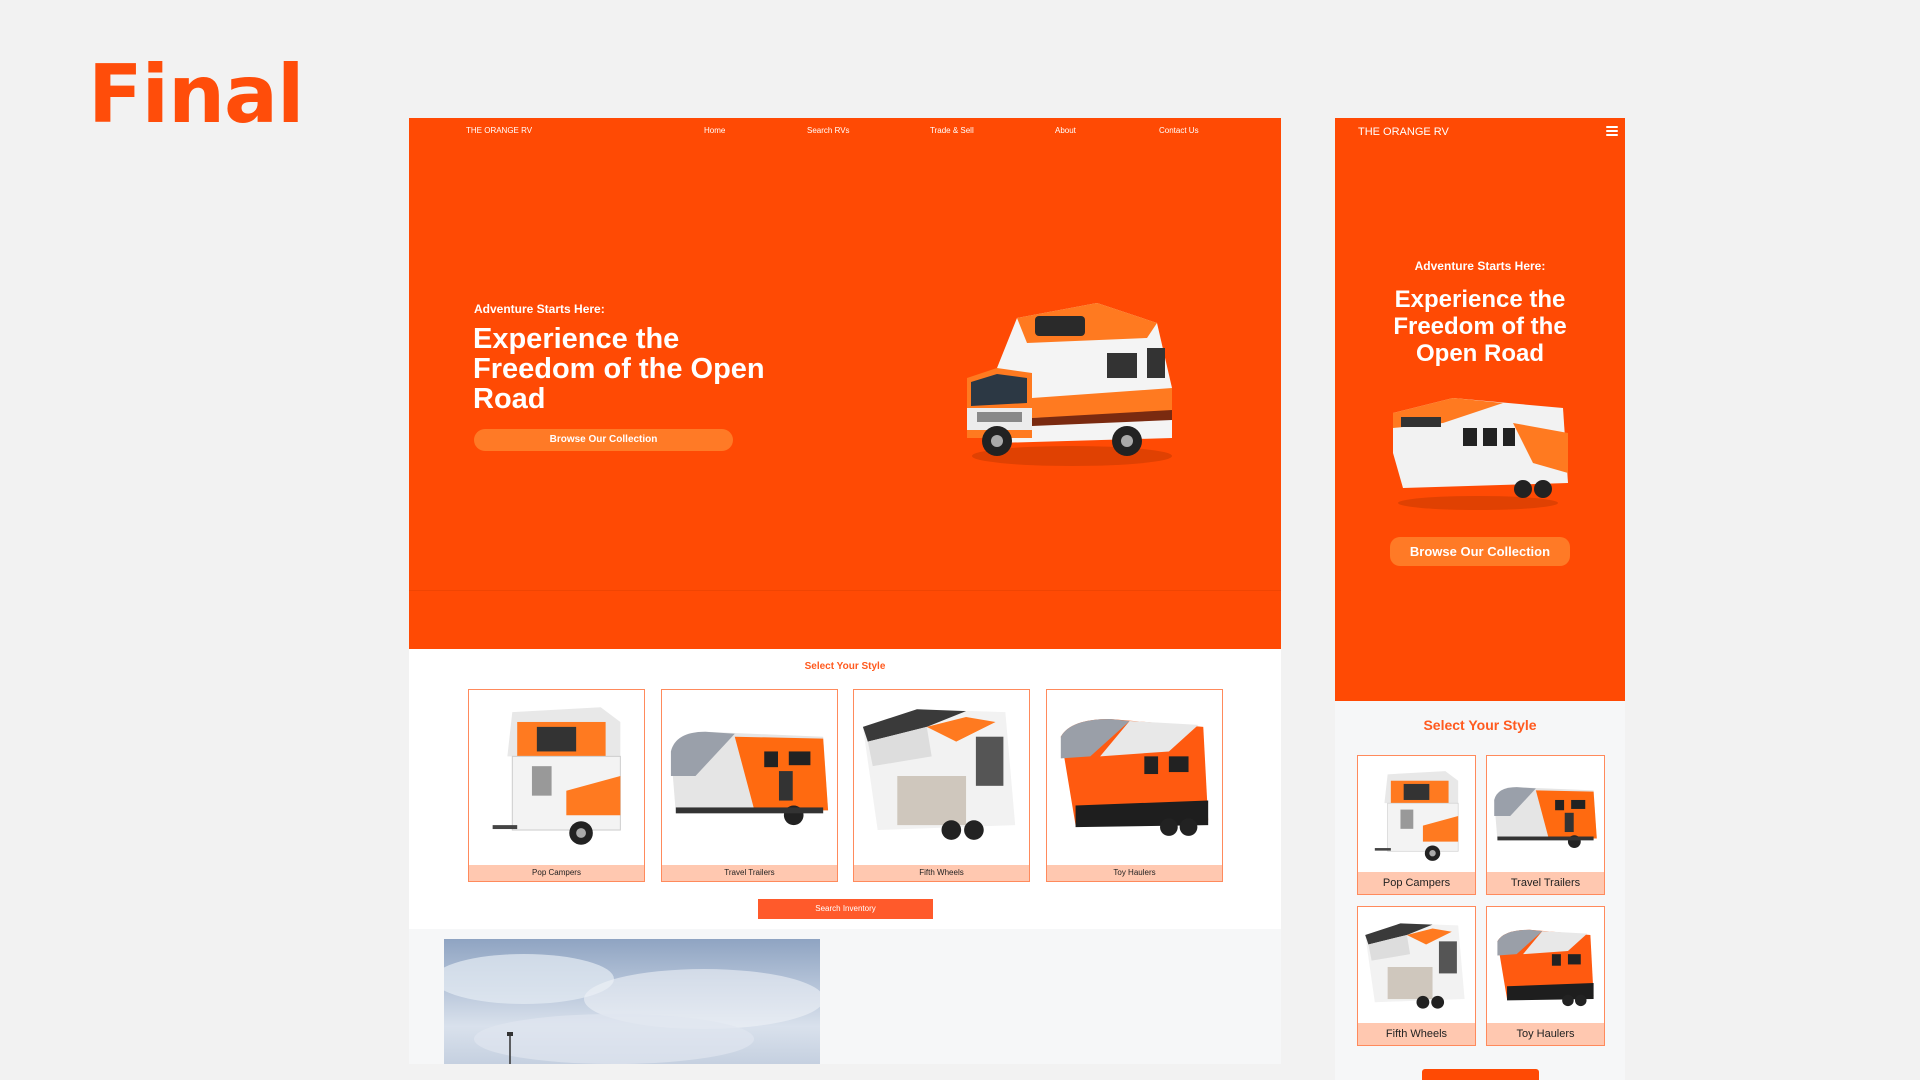 The image size is (1920, 1080). I want to click on search-inventory-button: Search Inventory, so click(845, 909).